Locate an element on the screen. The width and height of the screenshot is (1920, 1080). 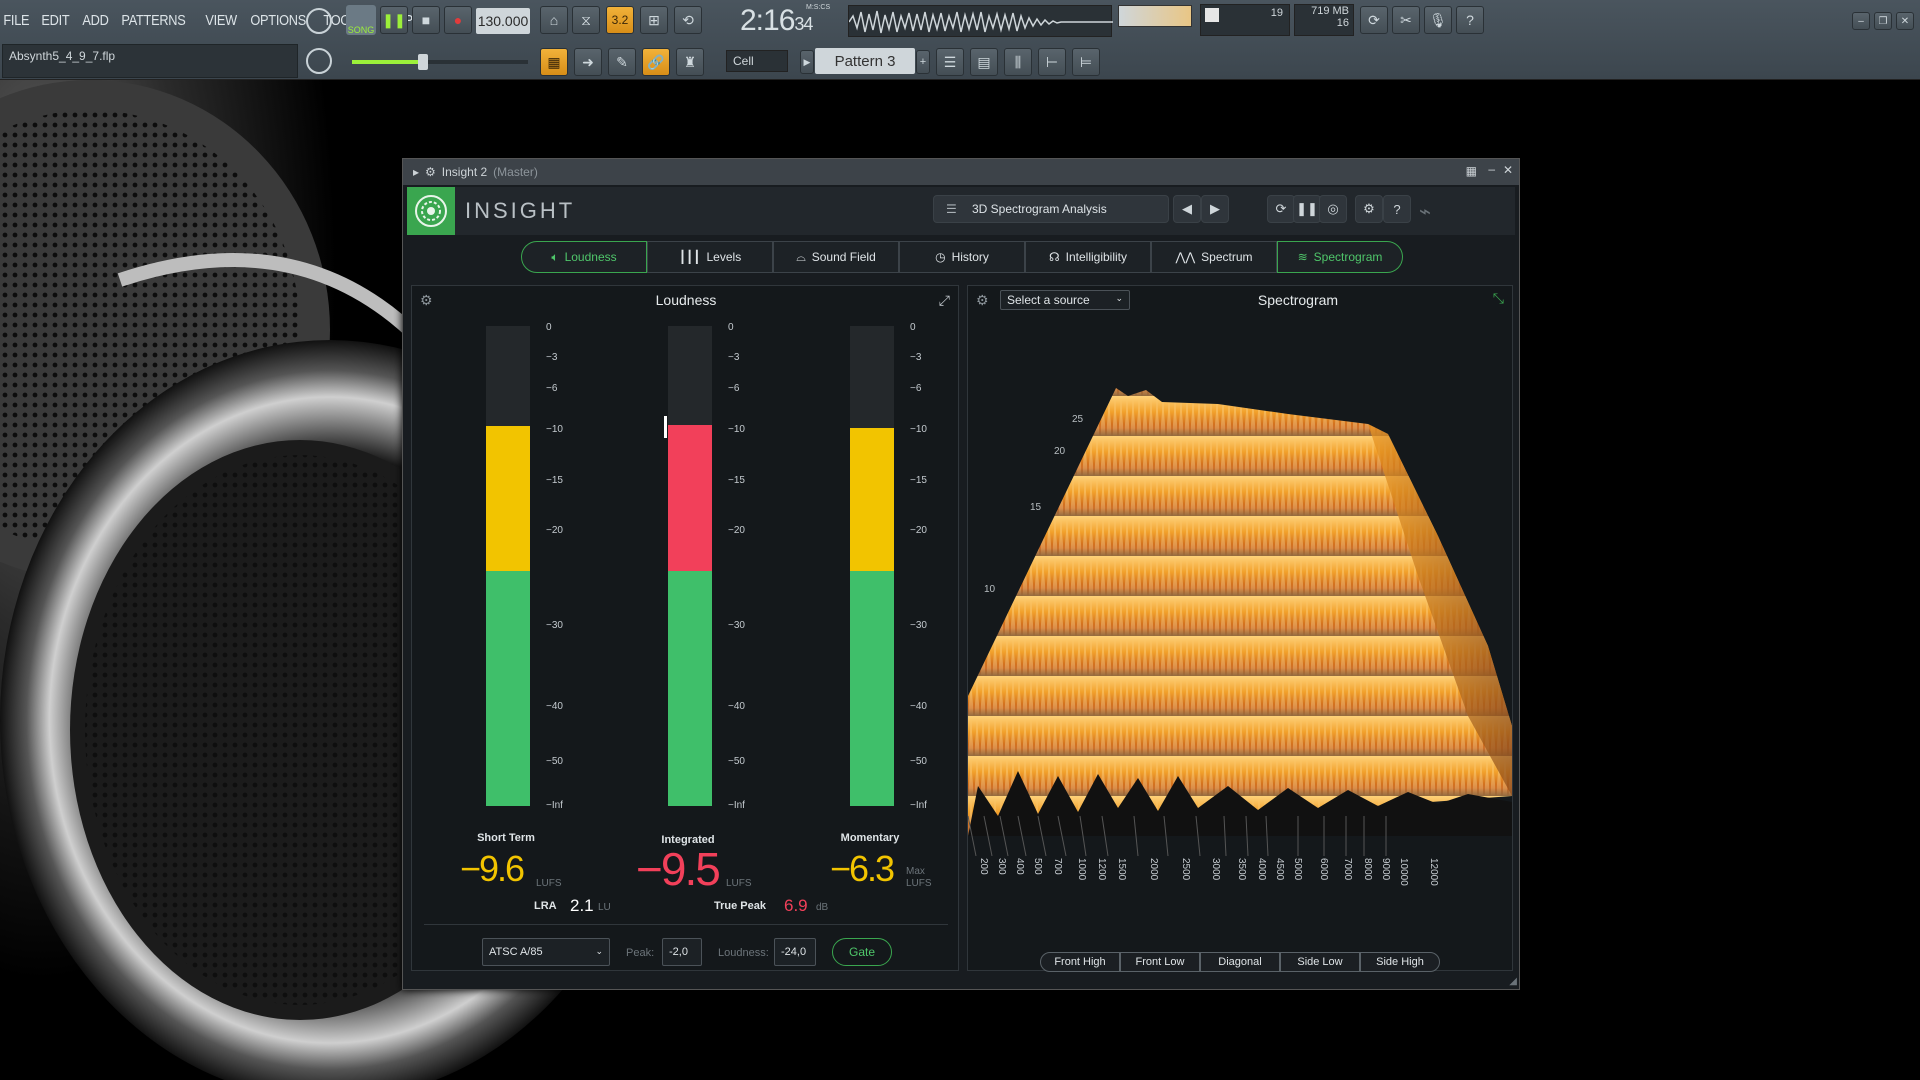
loudness-target-label: Loudness: is located at coordinates (743, 953).